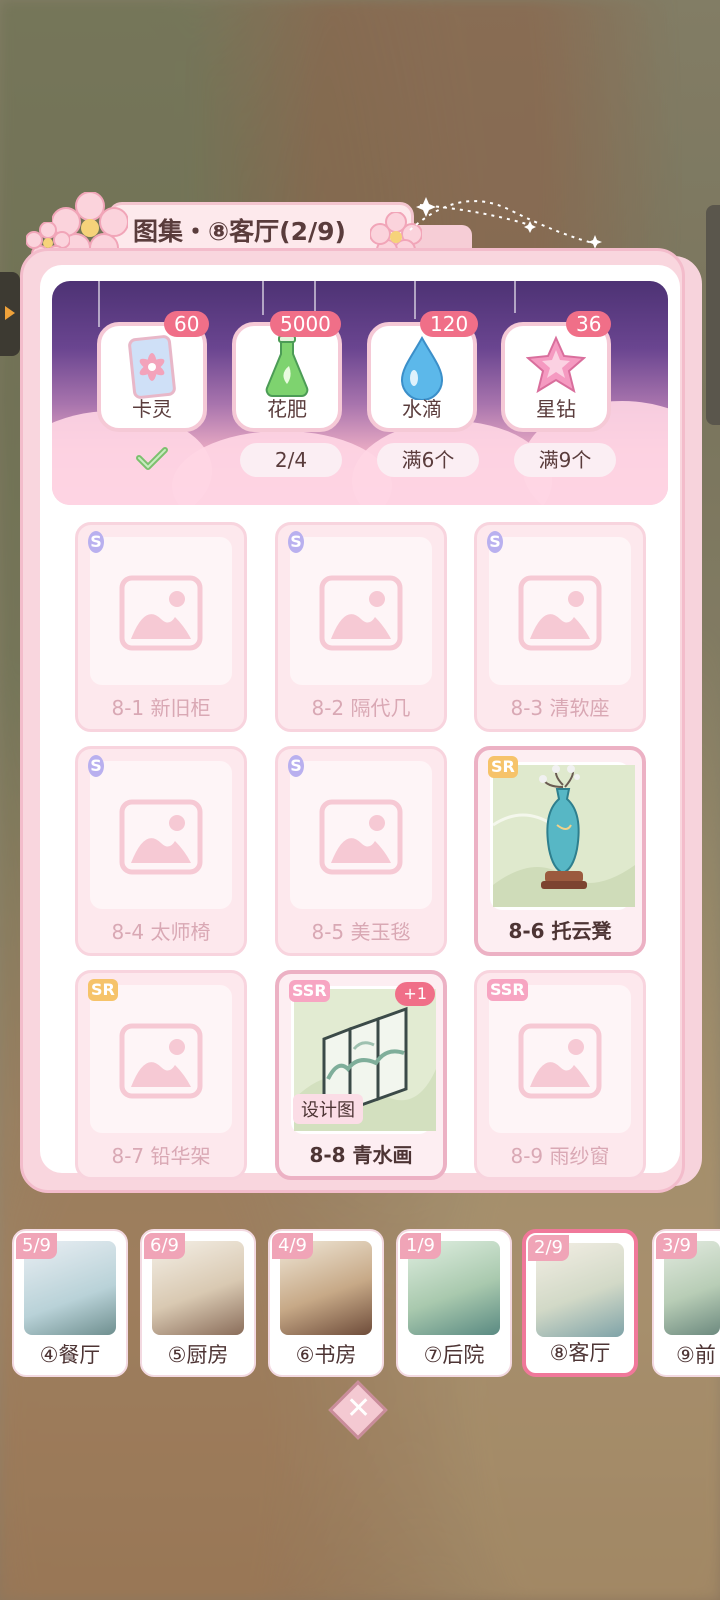 The image size is (720, 1600). What do you see at coordinates (454, 1303) in the screenshot?
I see `chapter-tab-backyard: 1/9 ⑦后院` at bounding box center [454, 1303].